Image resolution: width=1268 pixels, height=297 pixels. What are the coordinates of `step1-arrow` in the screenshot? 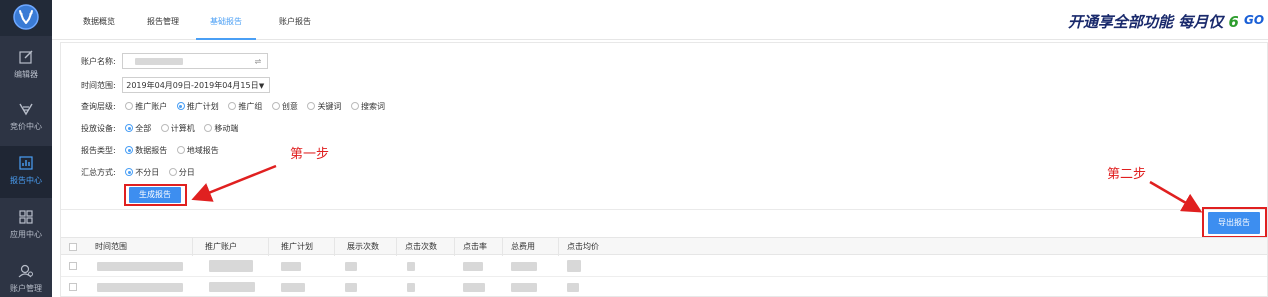 It's located at (234, 183).